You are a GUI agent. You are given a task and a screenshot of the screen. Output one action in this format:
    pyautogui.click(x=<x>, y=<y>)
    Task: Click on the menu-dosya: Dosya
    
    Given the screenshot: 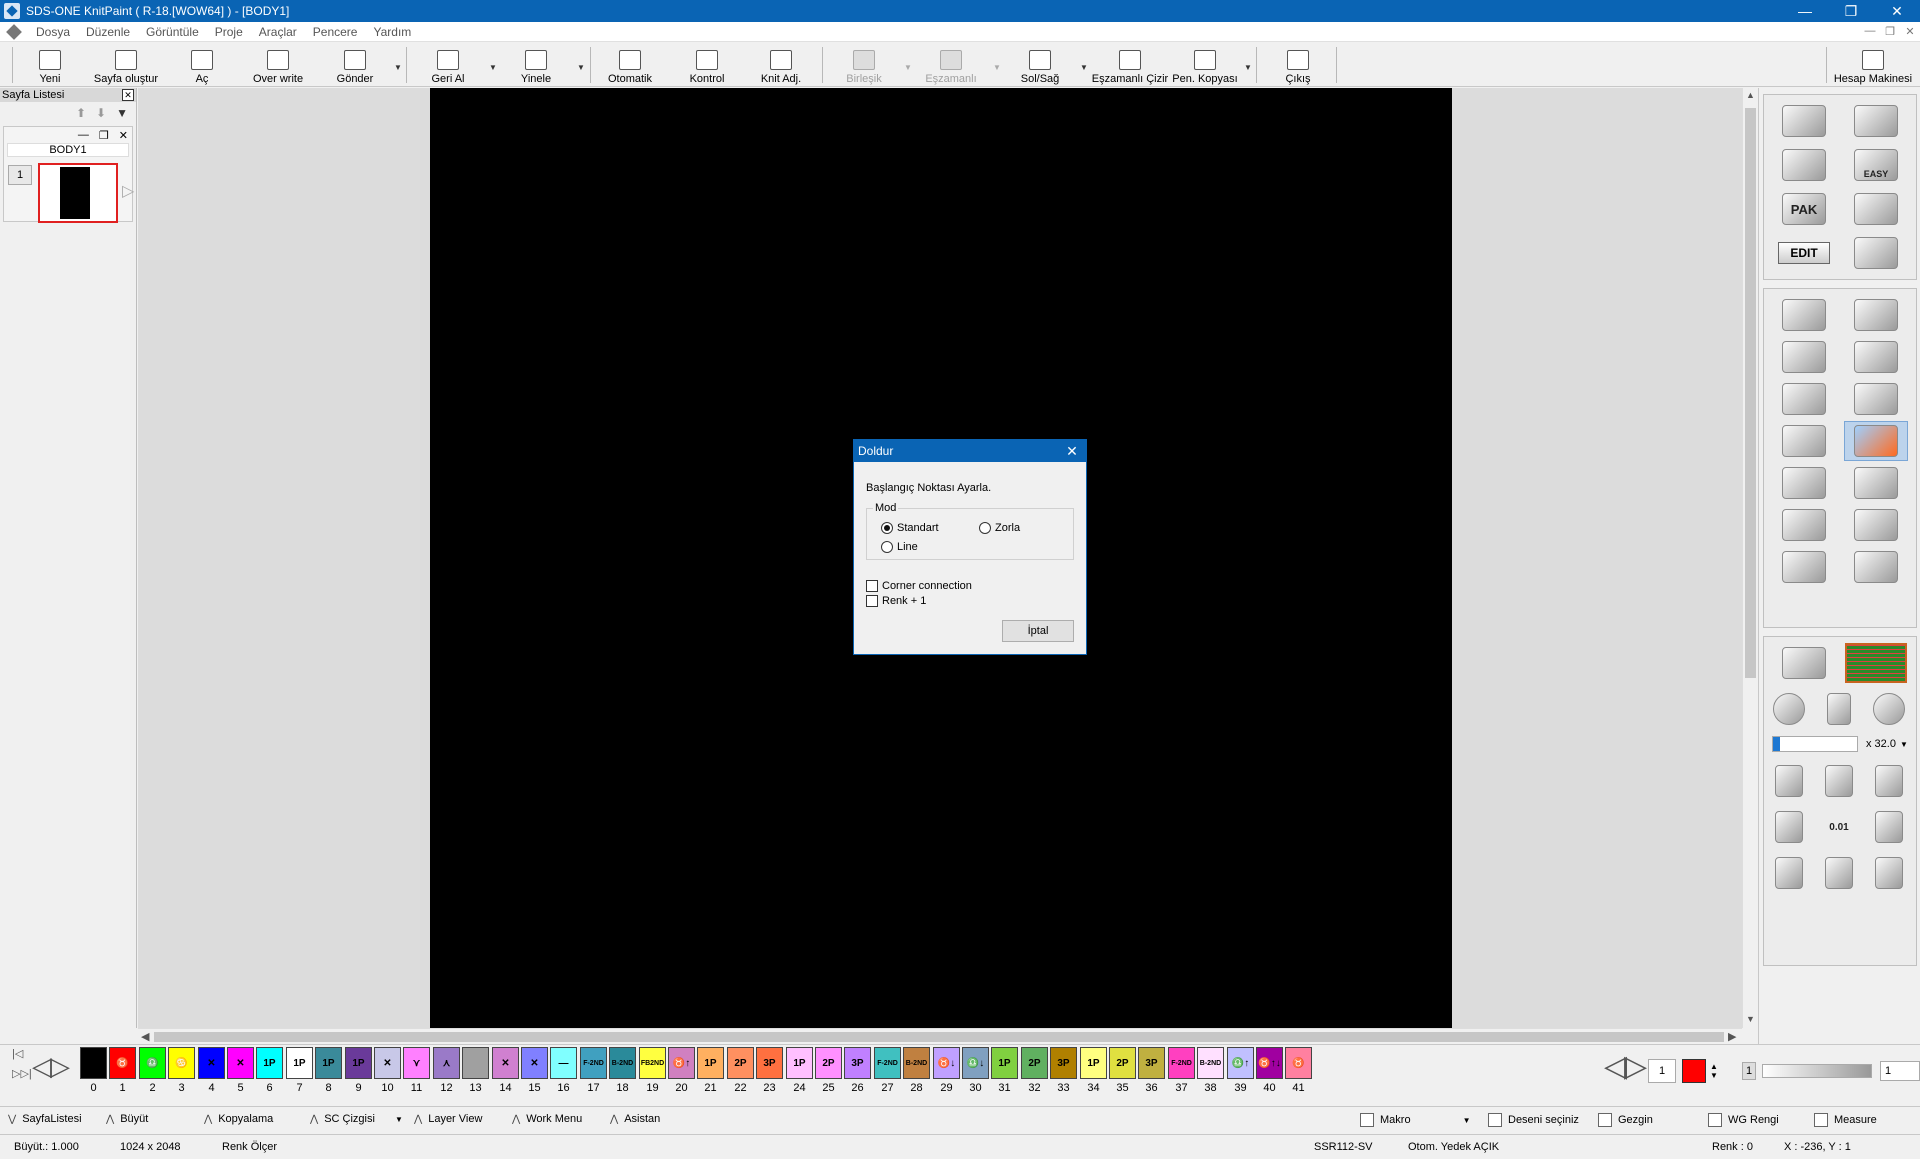 What is the action you would take?
    pyautogui.click(x=53, y=32)
    